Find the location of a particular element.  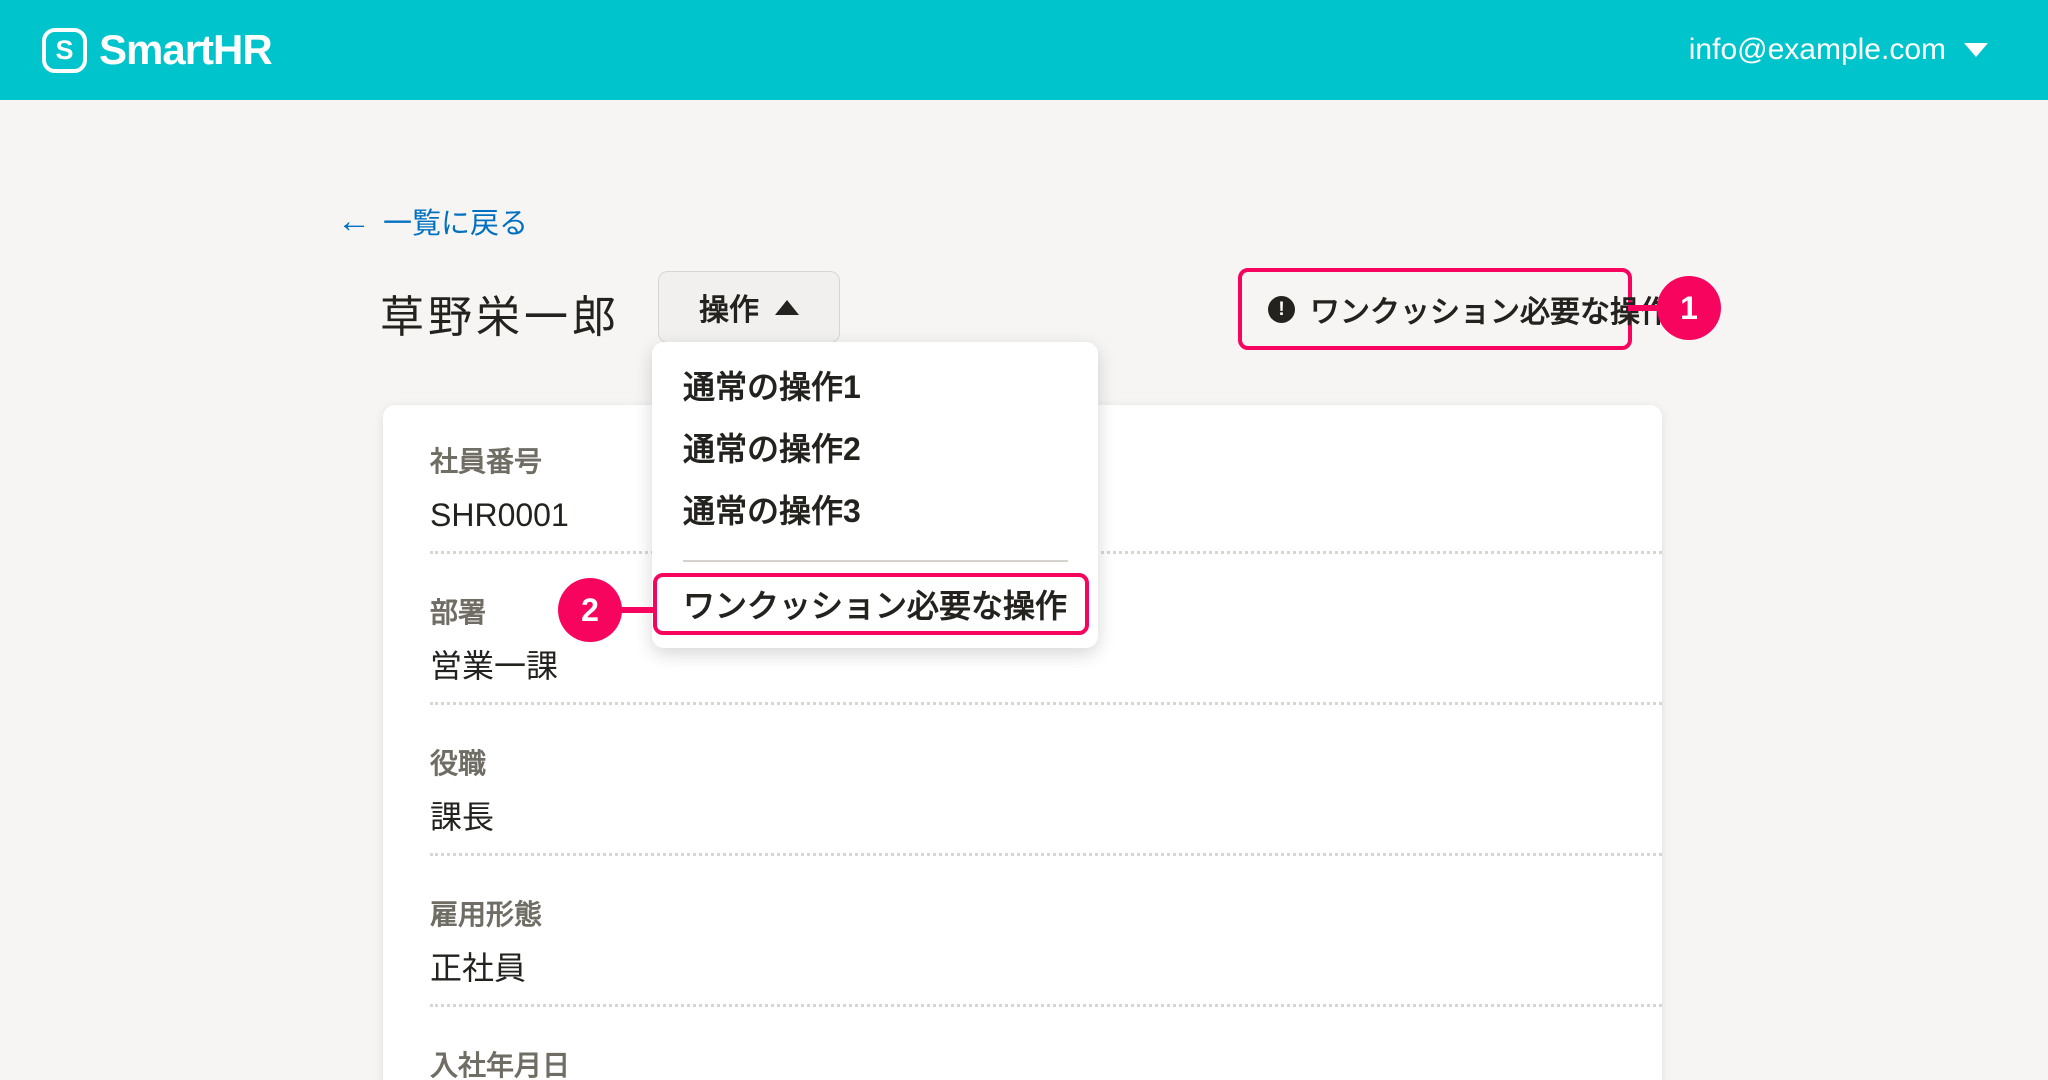

back-arrow-icon: ← is located at coordinates (354, 221).